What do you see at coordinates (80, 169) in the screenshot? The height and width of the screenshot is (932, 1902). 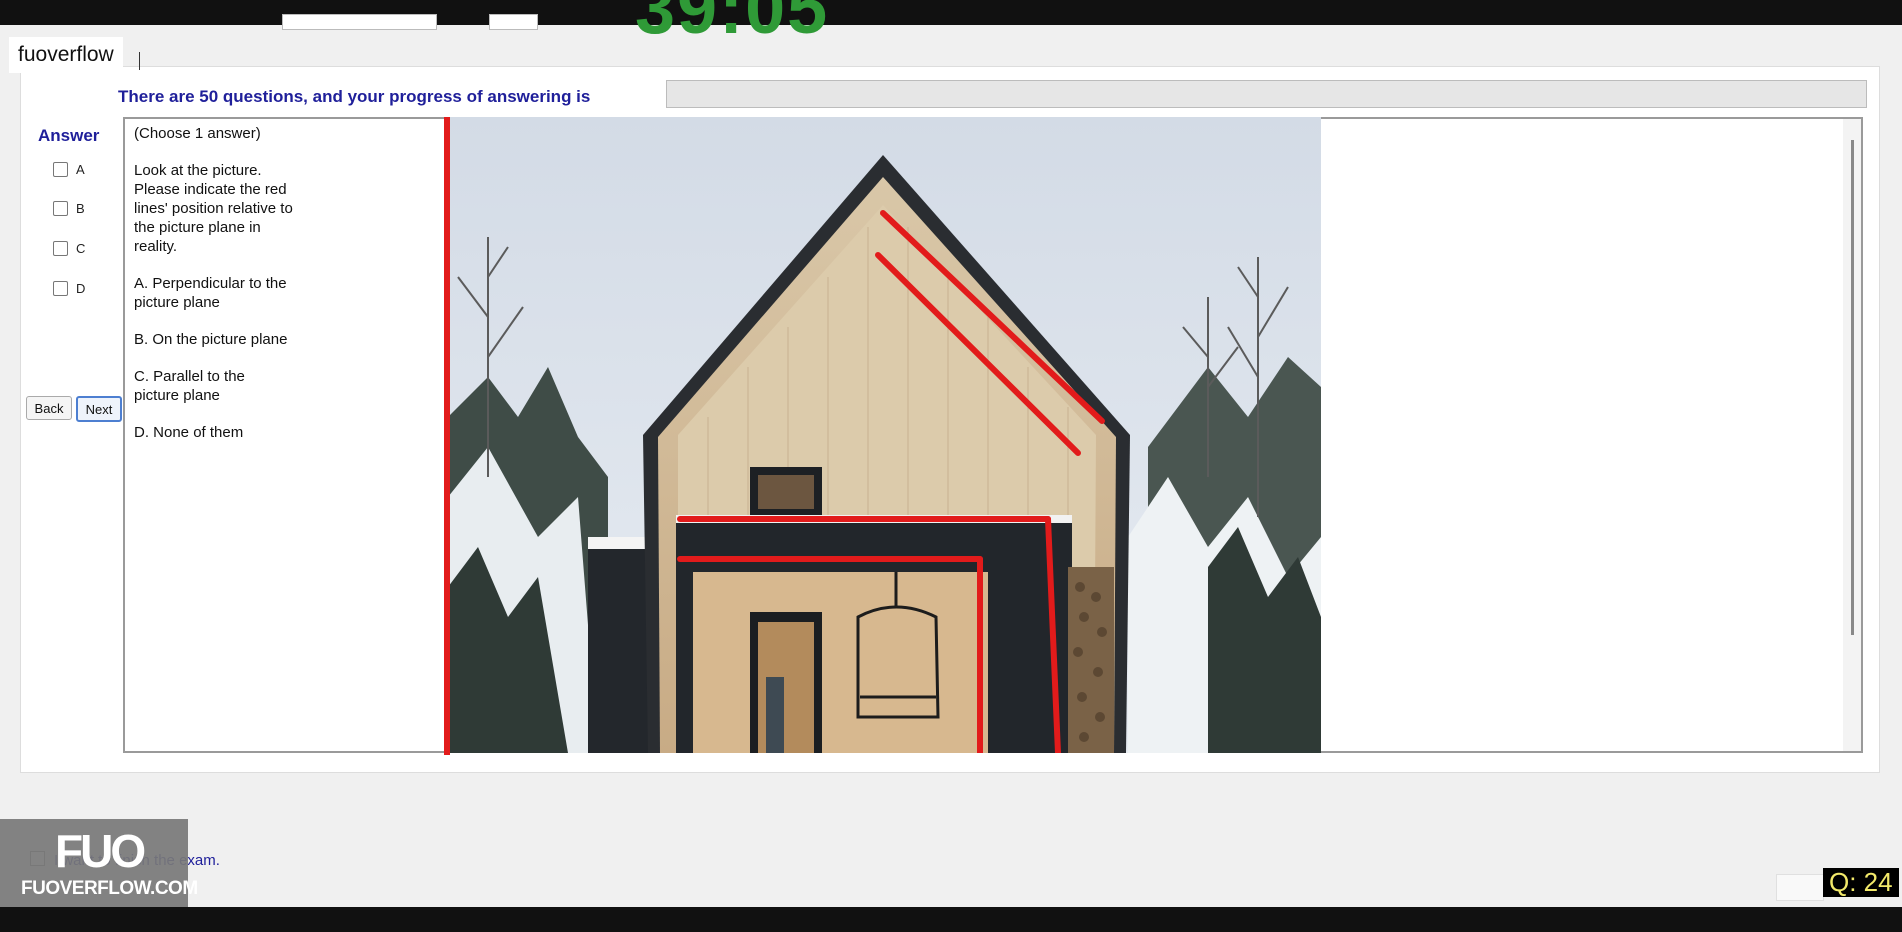 I see `choice-a-label: A` at bounding box center [80, 169].